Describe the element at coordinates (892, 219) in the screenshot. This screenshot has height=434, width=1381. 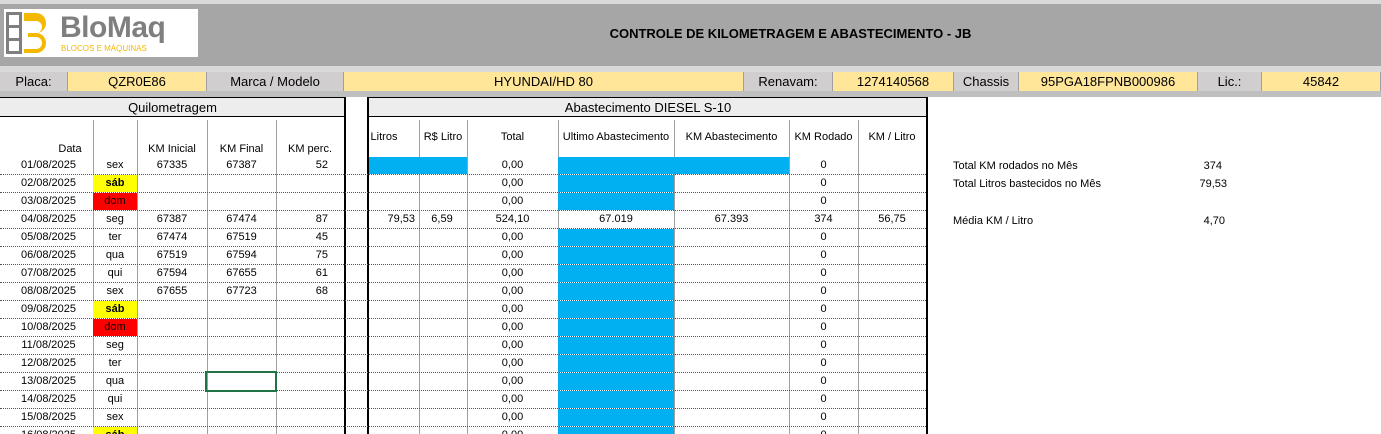
I see `cell-km-litro: 56,75` at that location.